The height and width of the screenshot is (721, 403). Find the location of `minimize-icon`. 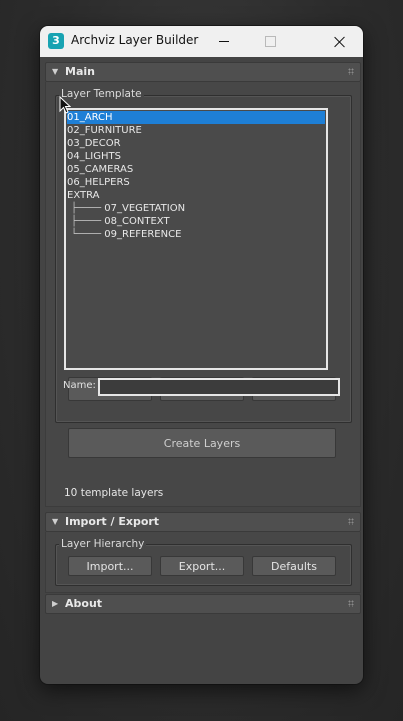

minimize-icon is located at coordinates (224, 41).